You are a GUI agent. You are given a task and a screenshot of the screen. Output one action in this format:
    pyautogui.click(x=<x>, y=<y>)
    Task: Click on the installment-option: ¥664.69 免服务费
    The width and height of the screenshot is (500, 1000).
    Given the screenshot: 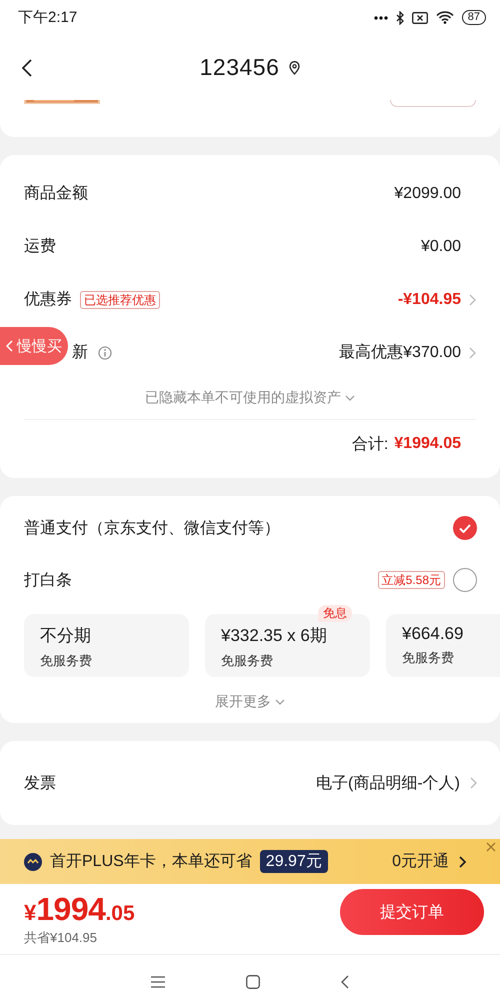 What is the action you would take?
    pyautogui.click(x=443, y=645)
    